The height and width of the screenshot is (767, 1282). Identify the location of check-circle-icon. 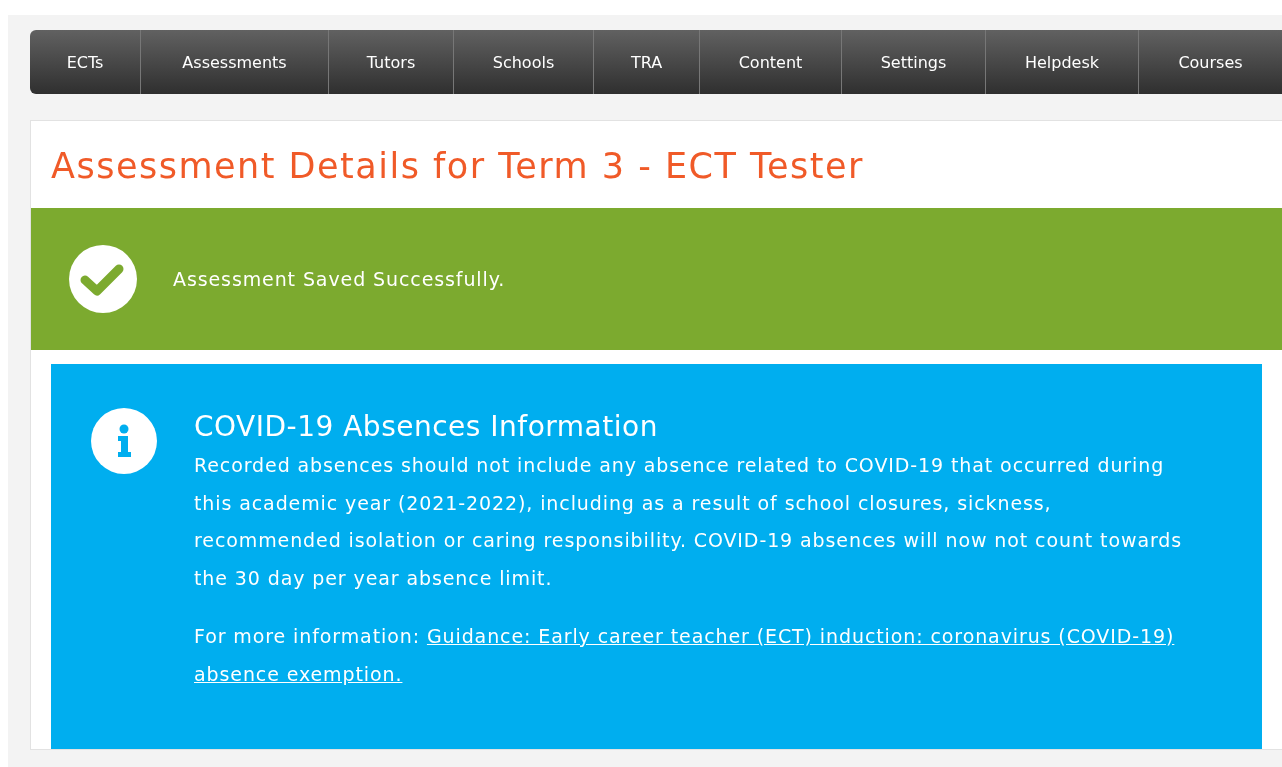
(103, 279).